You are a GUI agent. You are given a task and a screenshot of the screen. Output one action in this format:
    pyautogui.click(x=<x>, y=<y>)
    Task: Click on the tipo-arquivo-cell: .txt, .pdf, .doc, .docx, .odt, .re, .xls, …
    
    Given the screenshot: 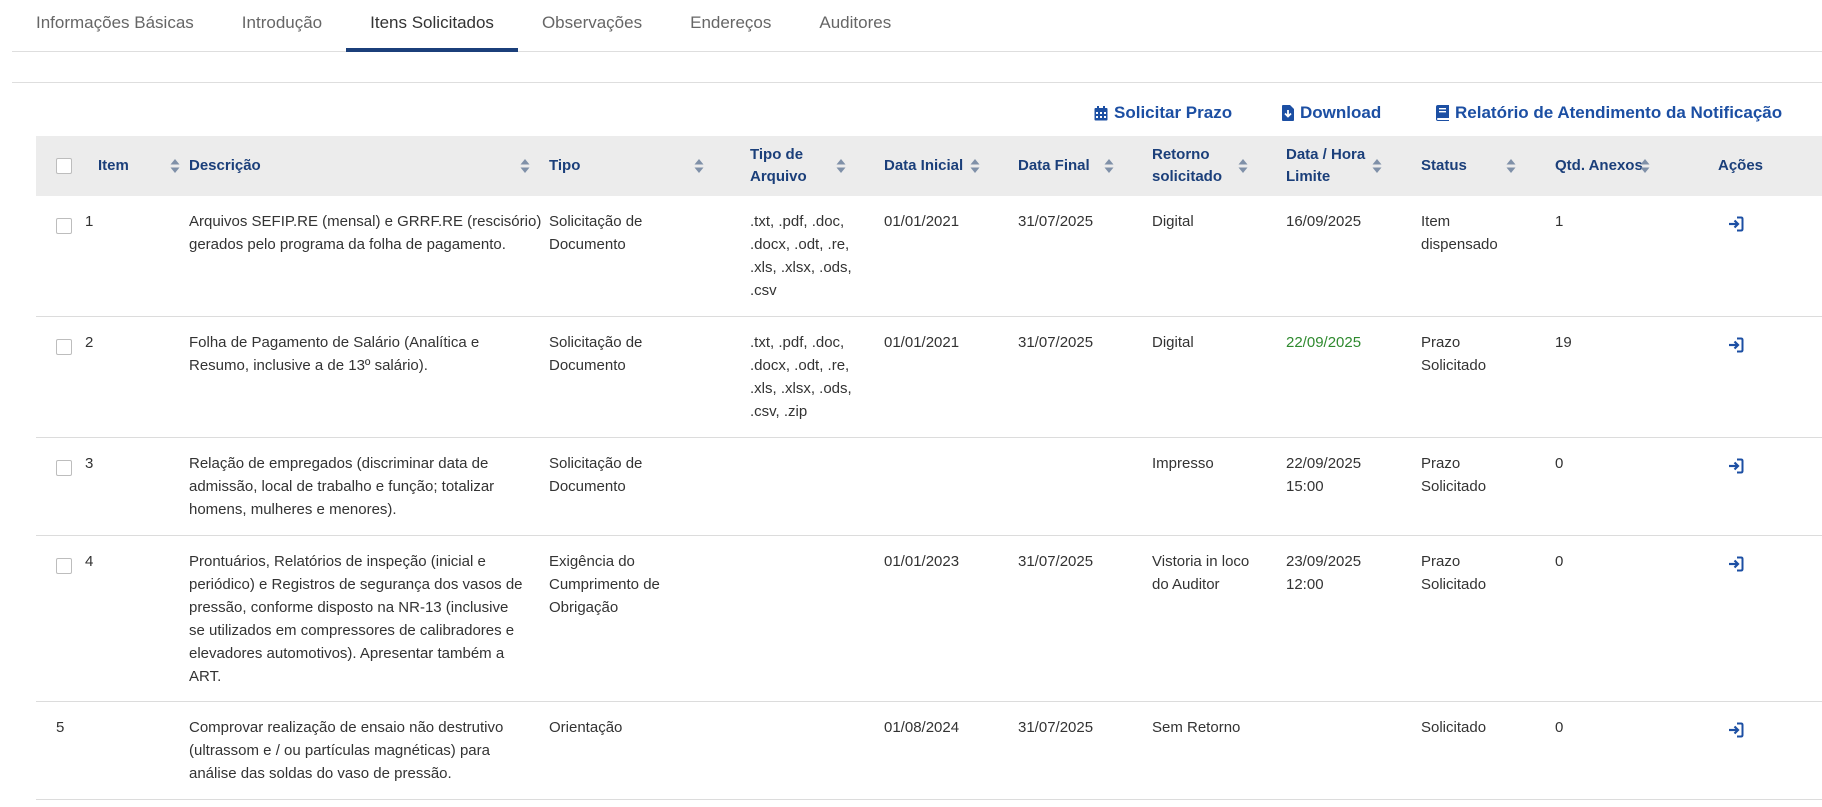 What is the action you would take?
    pyautogui.click(x=801, y=377)
    